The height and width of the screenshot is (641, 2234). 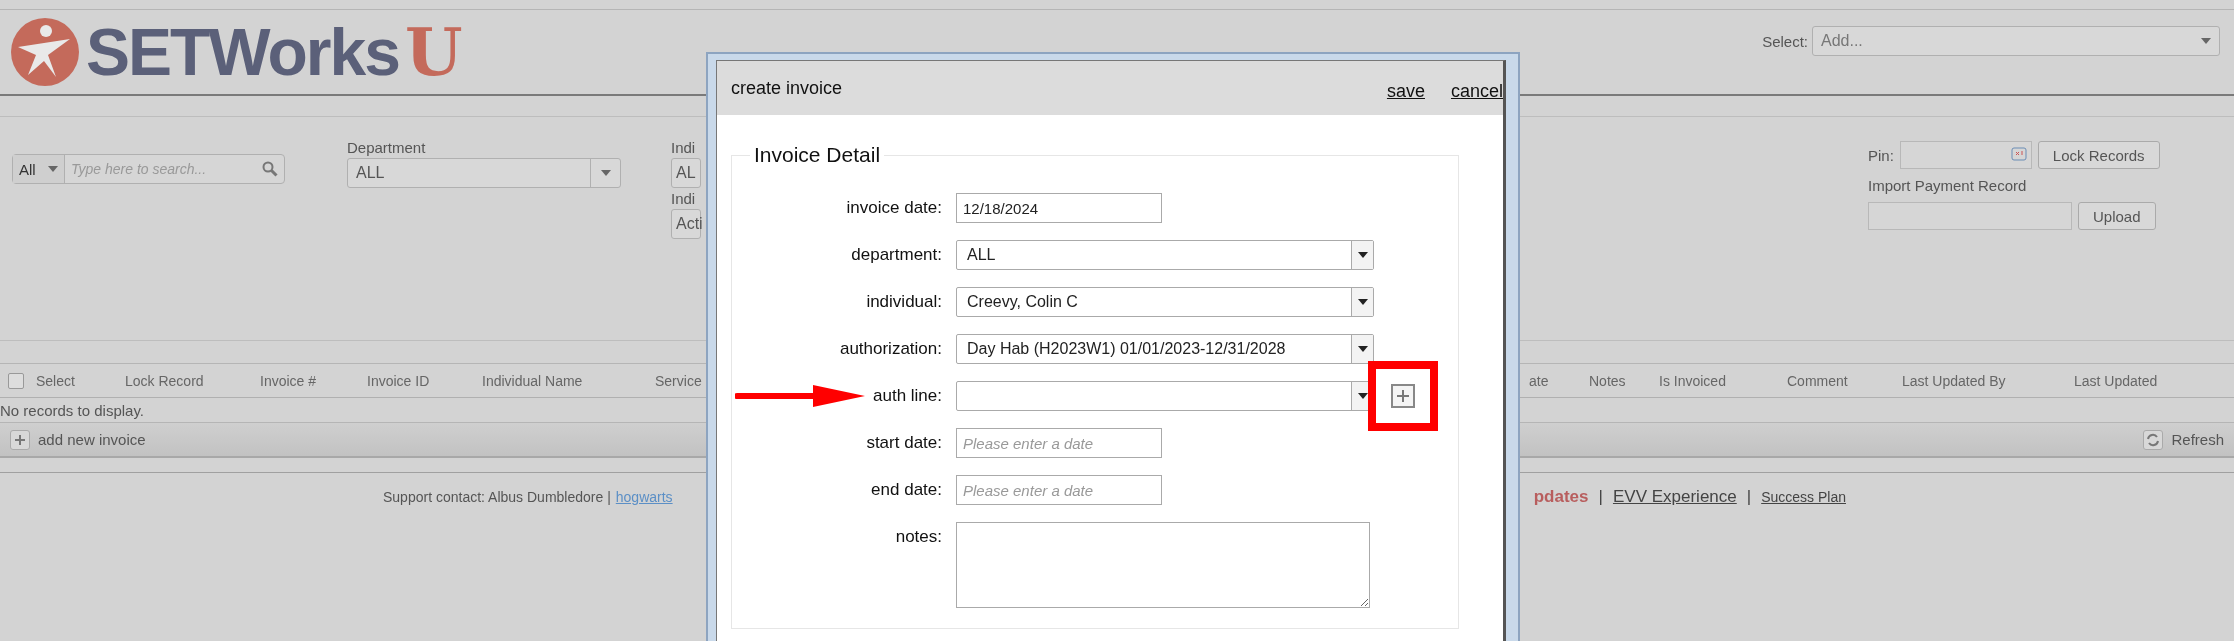 What do you see at coordinates (817, 155) in the screenshot?
I see `section-title: Invoice Detail` at bounding box center [817, 155].